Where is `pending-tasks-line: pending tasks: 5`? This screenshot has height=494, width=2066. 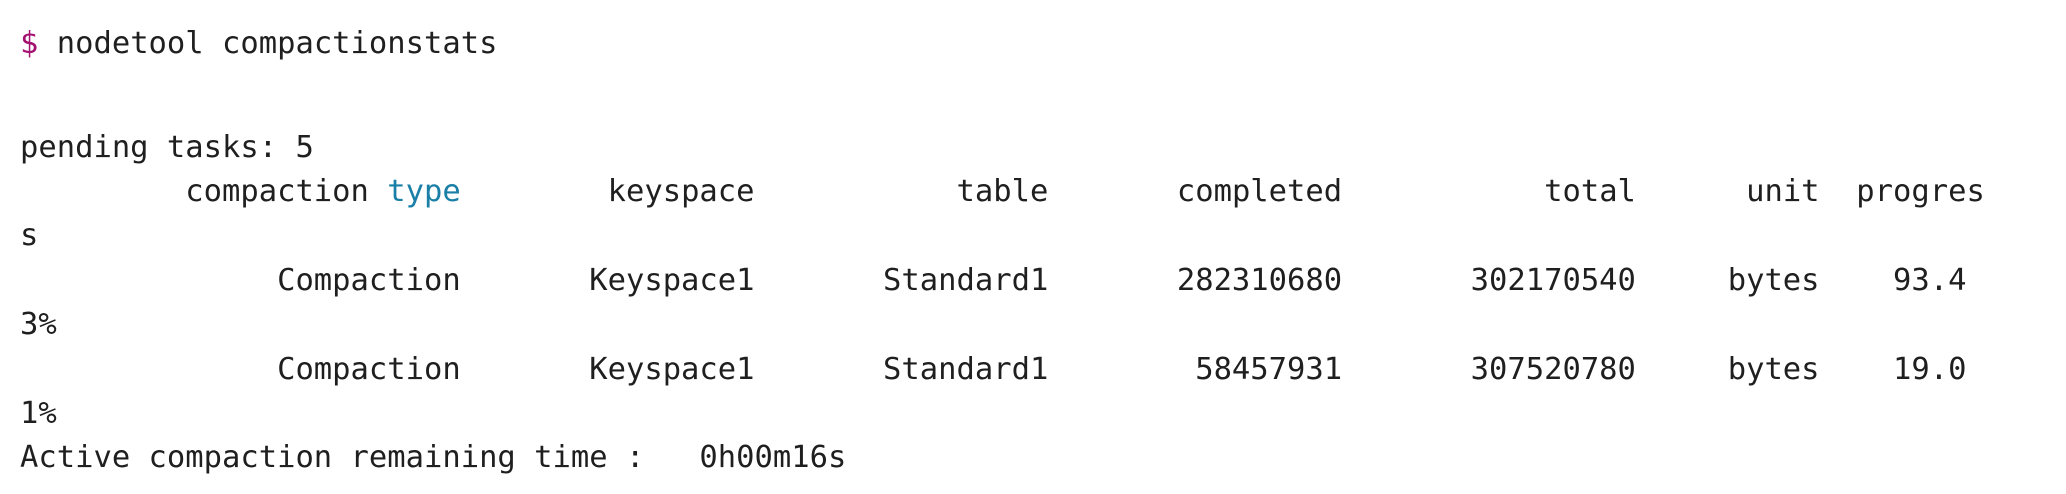
pending-tasks-line: pending tasks: 5 is located at coordinates (167, 147).